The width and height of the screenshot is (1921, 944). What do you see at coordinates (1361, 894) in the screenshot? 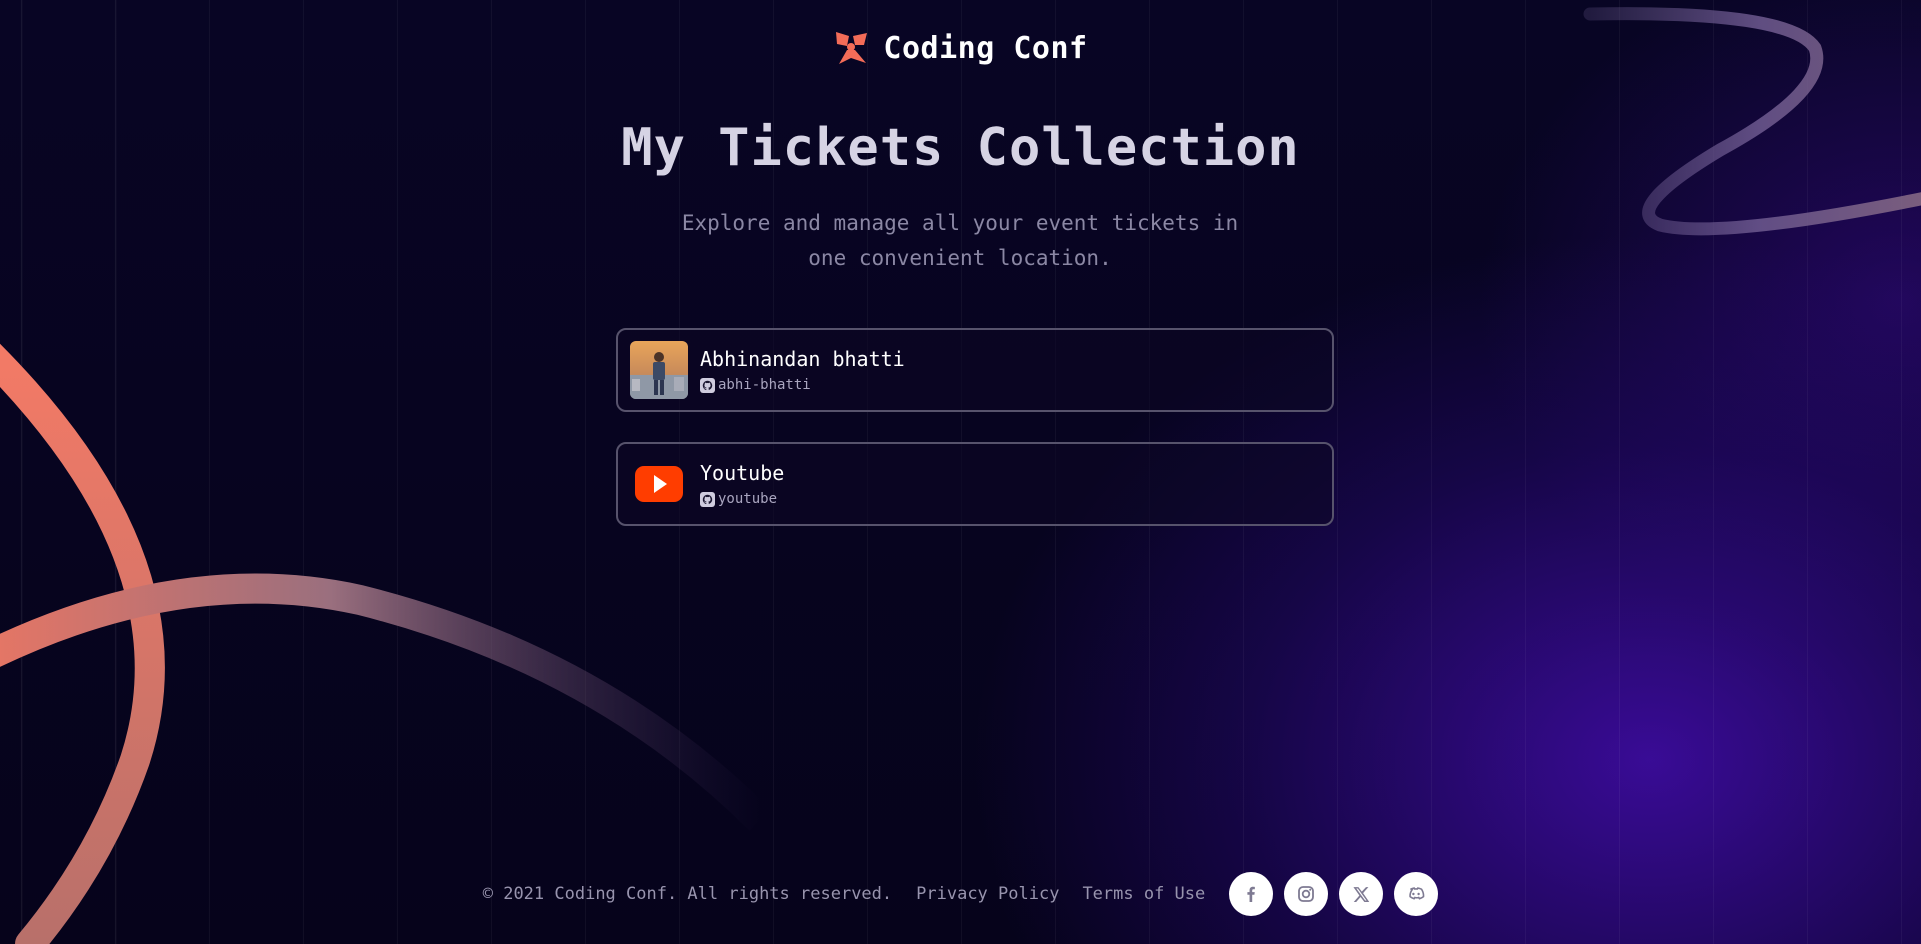
I see `x-icon` at bounding box center [1361, 894].